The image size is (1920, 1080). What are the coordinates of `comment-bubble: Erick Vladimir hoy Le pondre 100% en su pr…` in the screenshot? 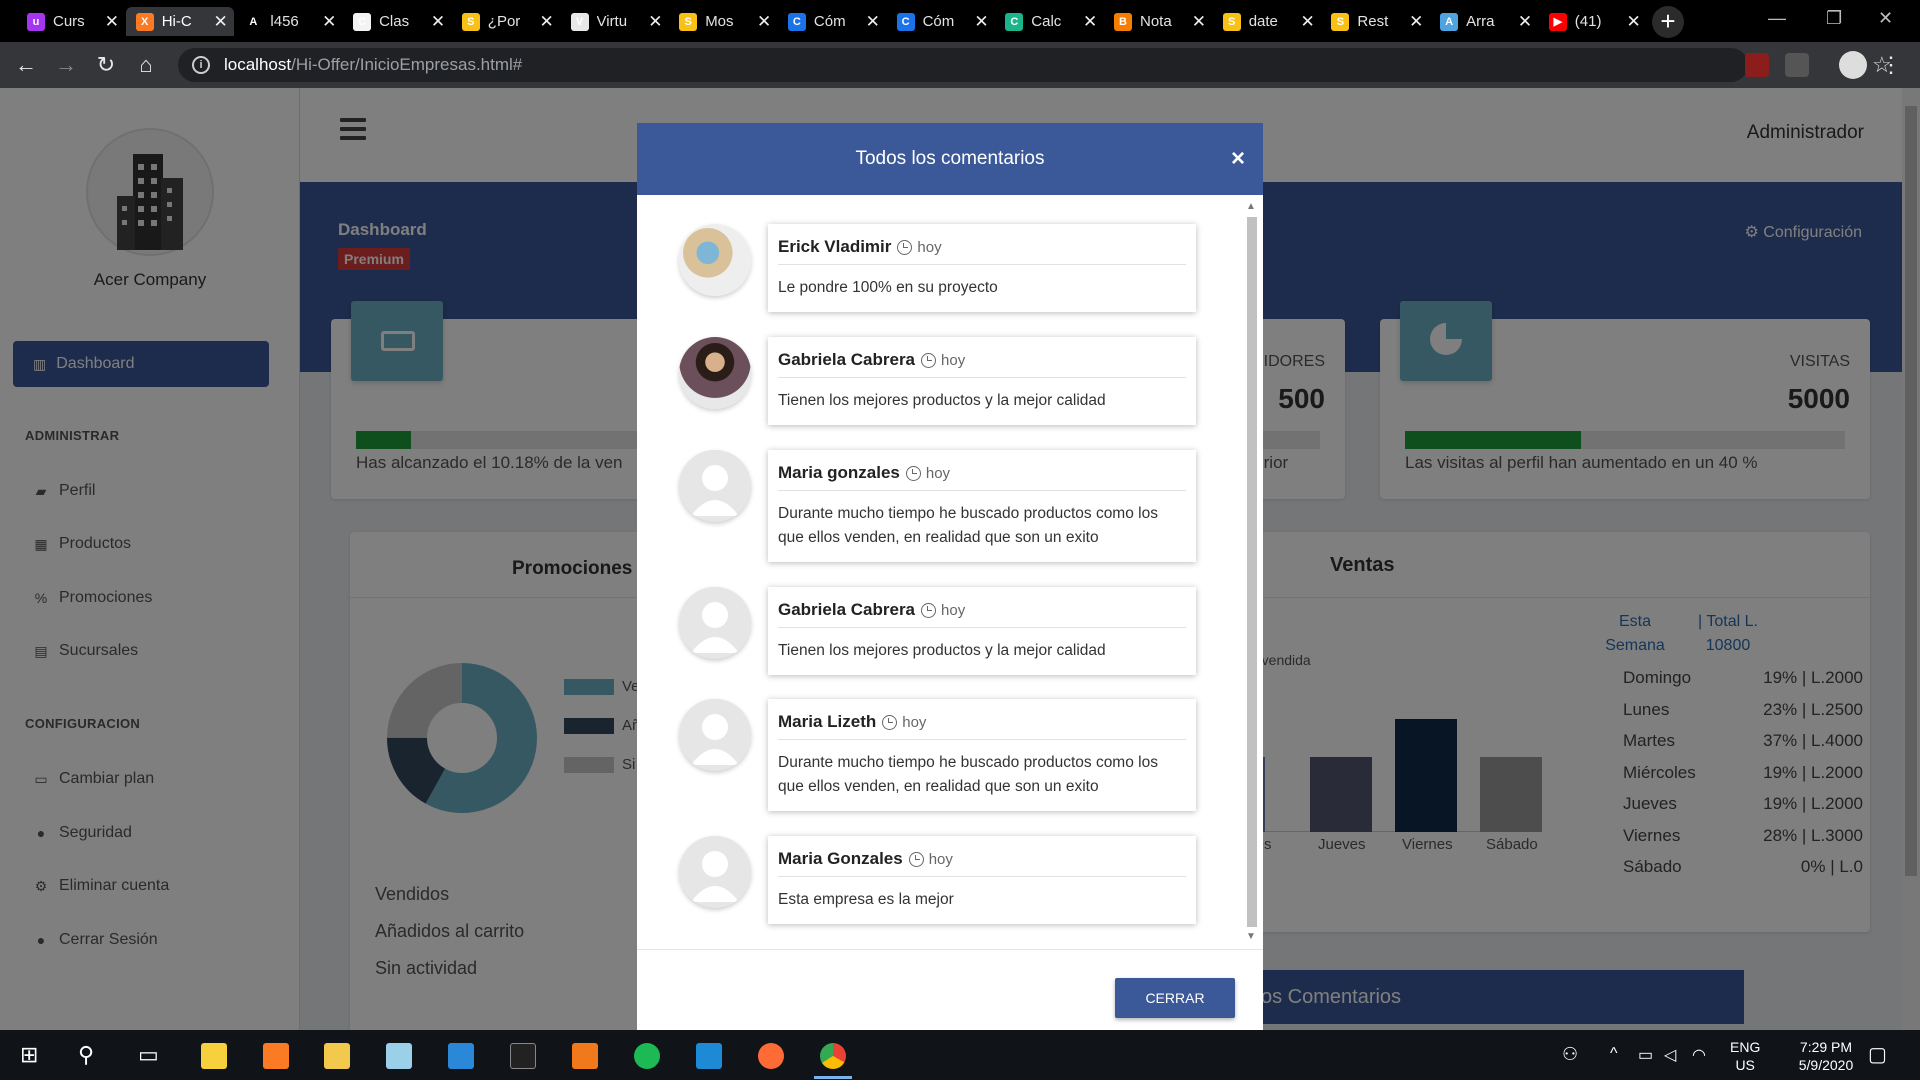 It's located at (982, 268).